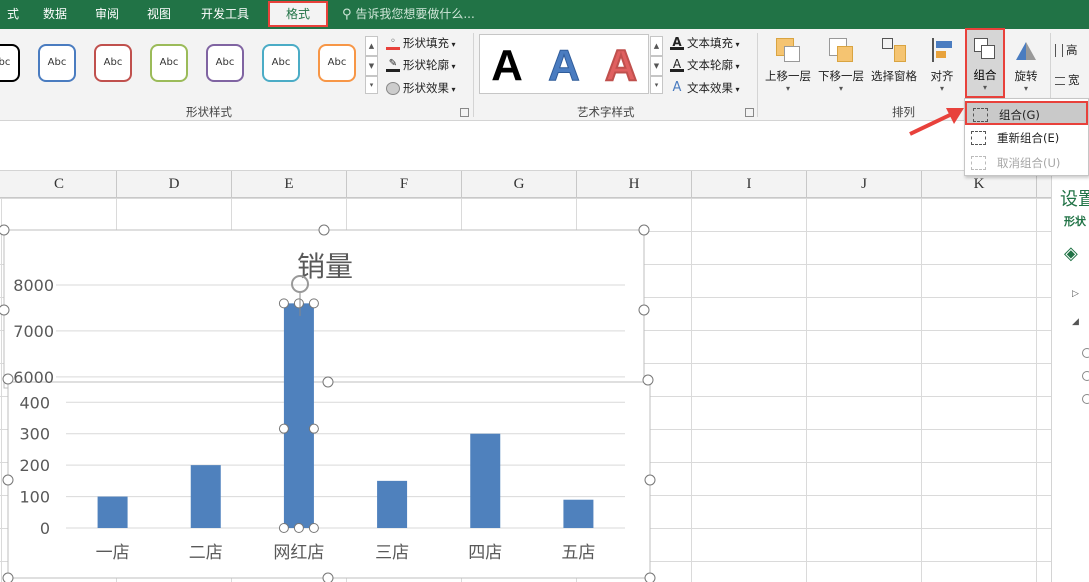 The width and height of the screenshot is (1089, 582). I want to click on text-effects-button: A 文本效果 ▾, so click(705, 88).